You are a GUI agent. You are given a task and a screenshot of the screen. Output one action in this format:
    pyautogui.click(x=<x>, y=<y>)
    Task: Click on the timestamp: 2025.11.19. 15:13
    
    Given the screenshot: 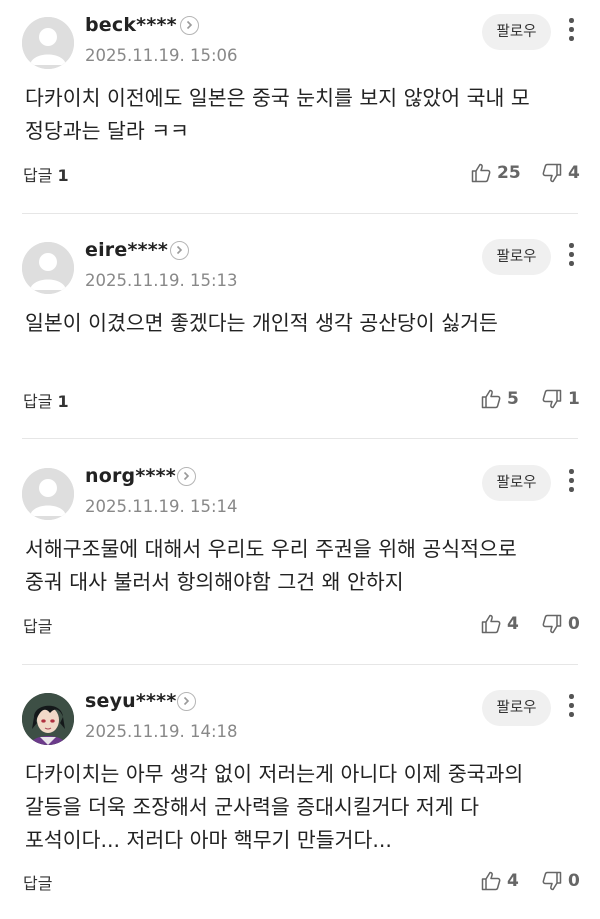 What is the action you would take?
    pyautogui.click(x=161, y=280)
    